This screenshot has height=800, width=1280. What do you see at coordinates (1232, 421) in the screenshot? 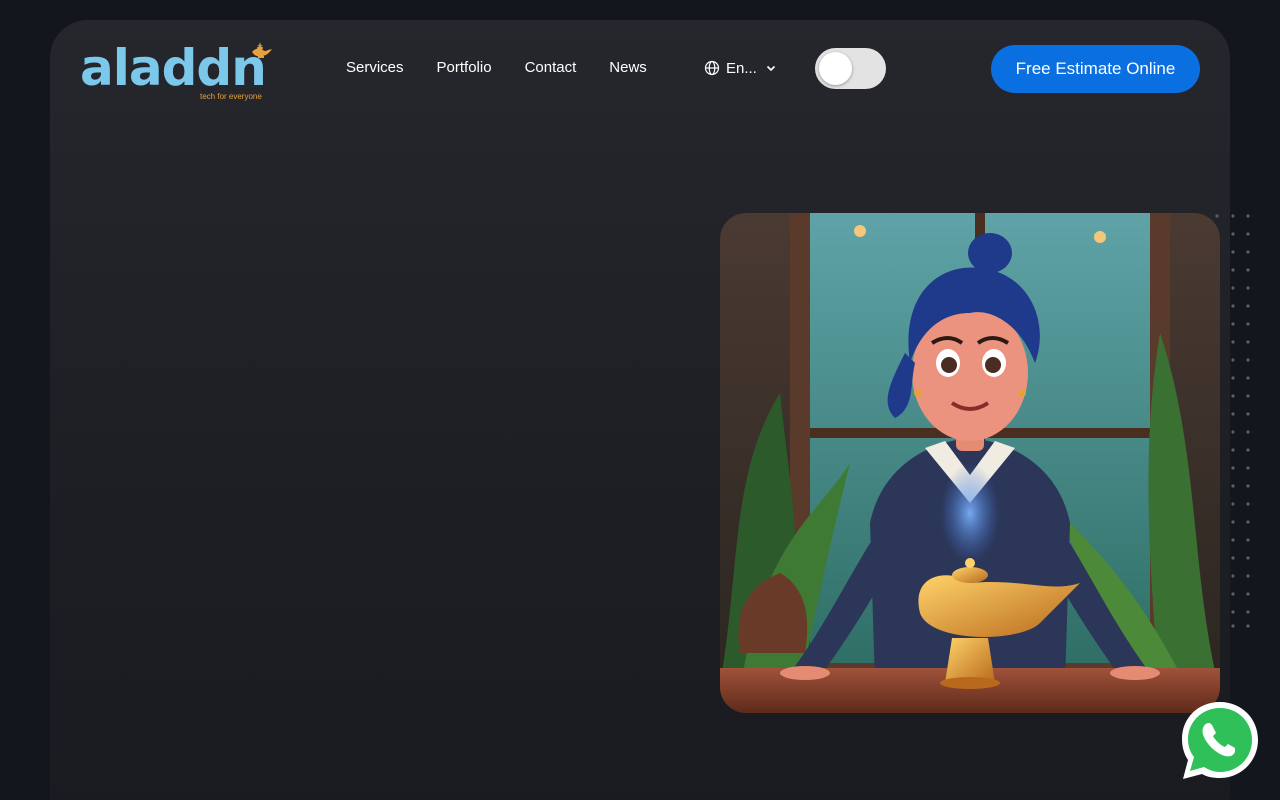
I see `dot-pattern-decoration` at bounding box center [1232, 421].